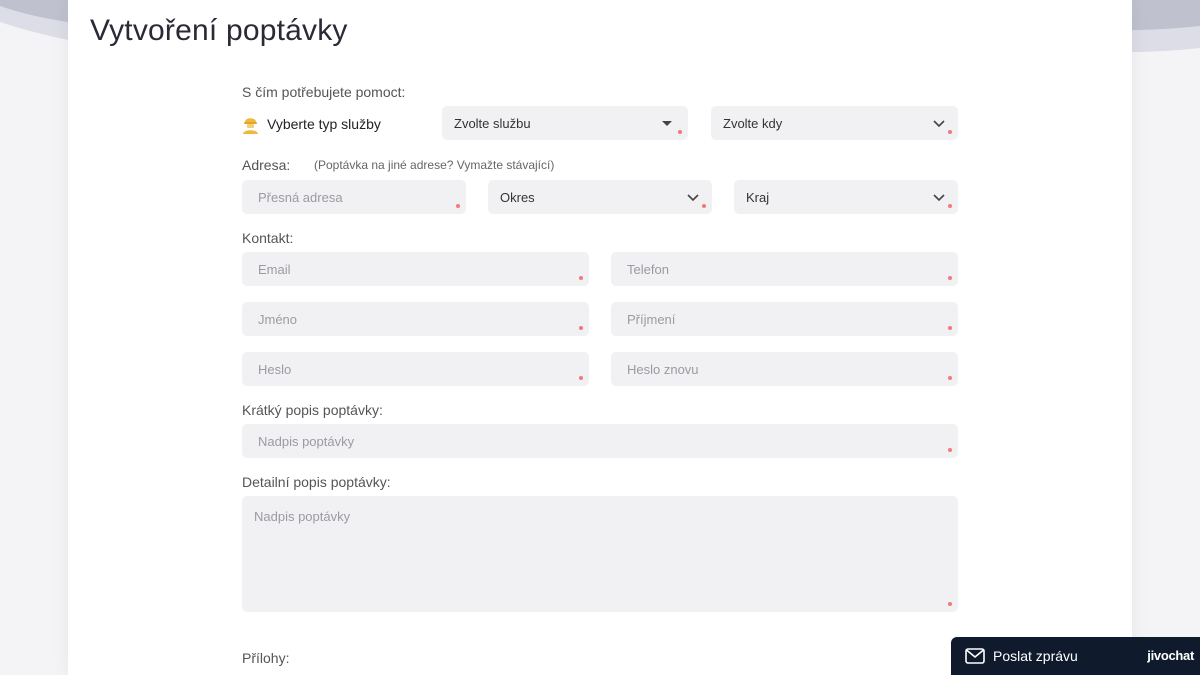 Image resolution: width=1200 pixels, height=675 pixels. I want to click on short-description-label: Krátký popis poptávky:, so click(312, 410).